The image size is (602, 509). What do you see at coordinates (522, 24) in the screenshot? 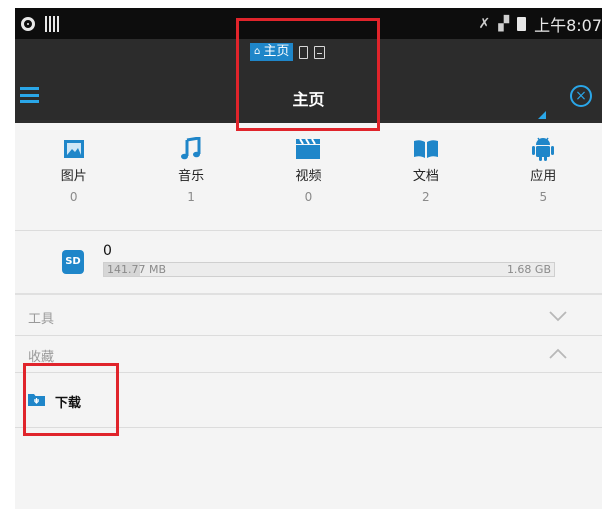
I see `battery-icon` at bounding box center [522, 24].